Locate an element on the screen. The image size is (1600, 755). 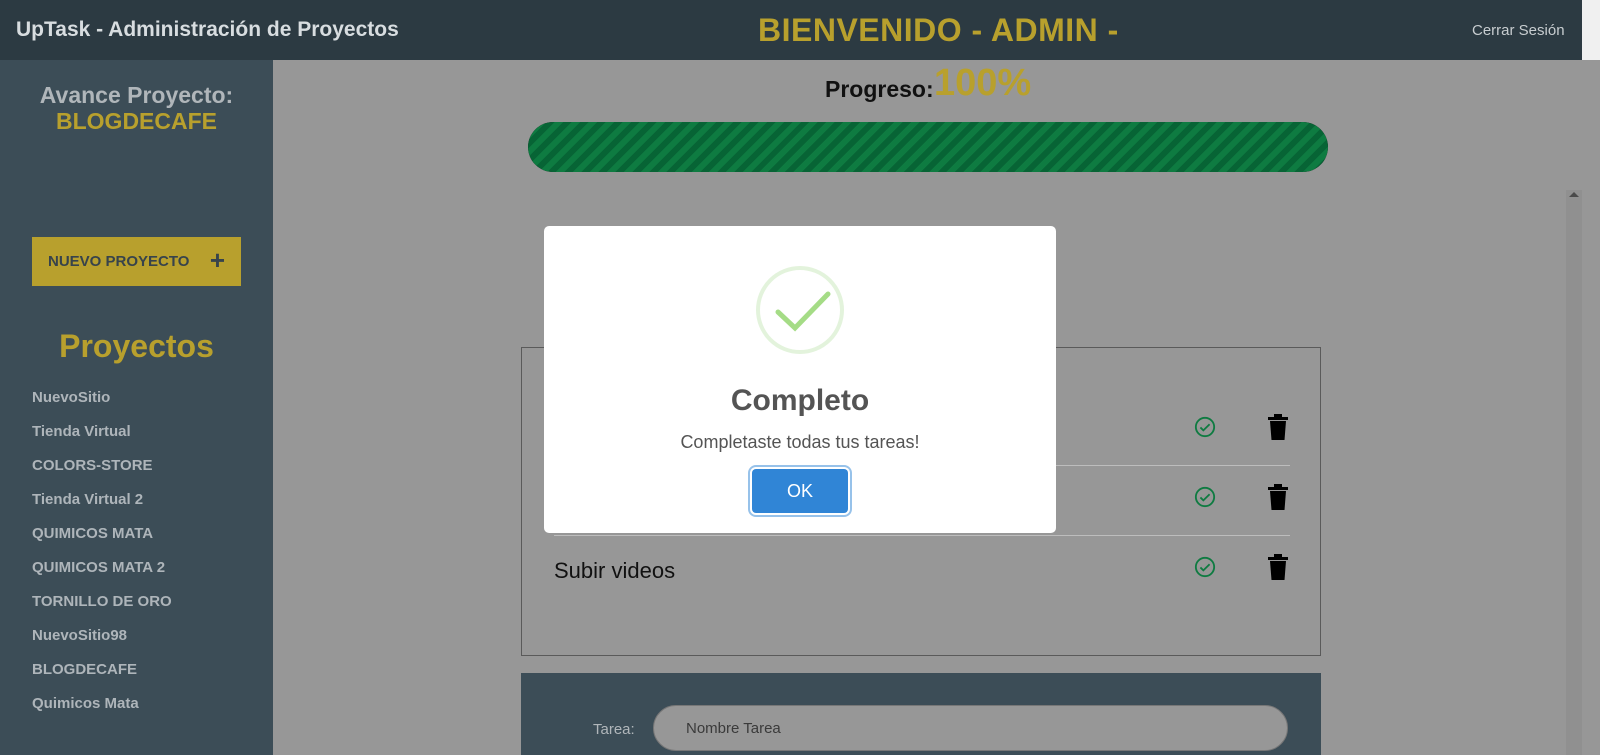
current-project-name: BLOGDECAFE is located at coordinates (136, 121).